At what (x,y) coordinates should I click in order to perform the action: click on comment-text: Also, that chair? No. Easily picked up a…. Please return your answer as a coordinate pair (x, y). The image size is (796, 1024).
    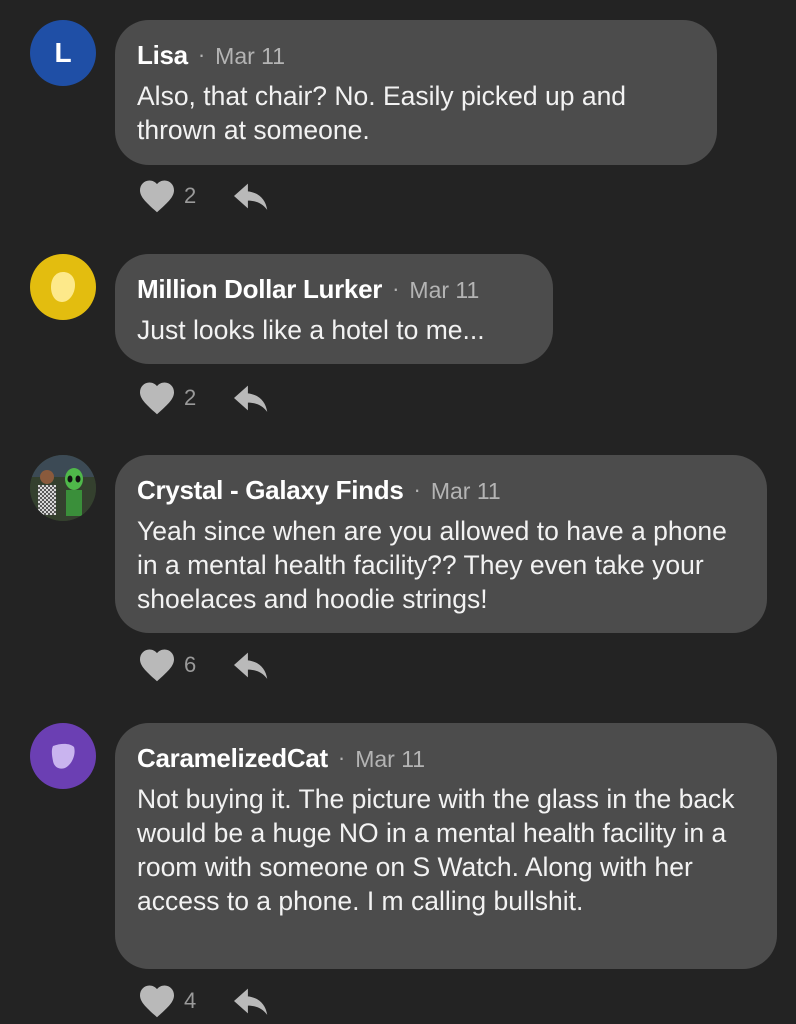
    Looking at the image, I should click on (382, 113).